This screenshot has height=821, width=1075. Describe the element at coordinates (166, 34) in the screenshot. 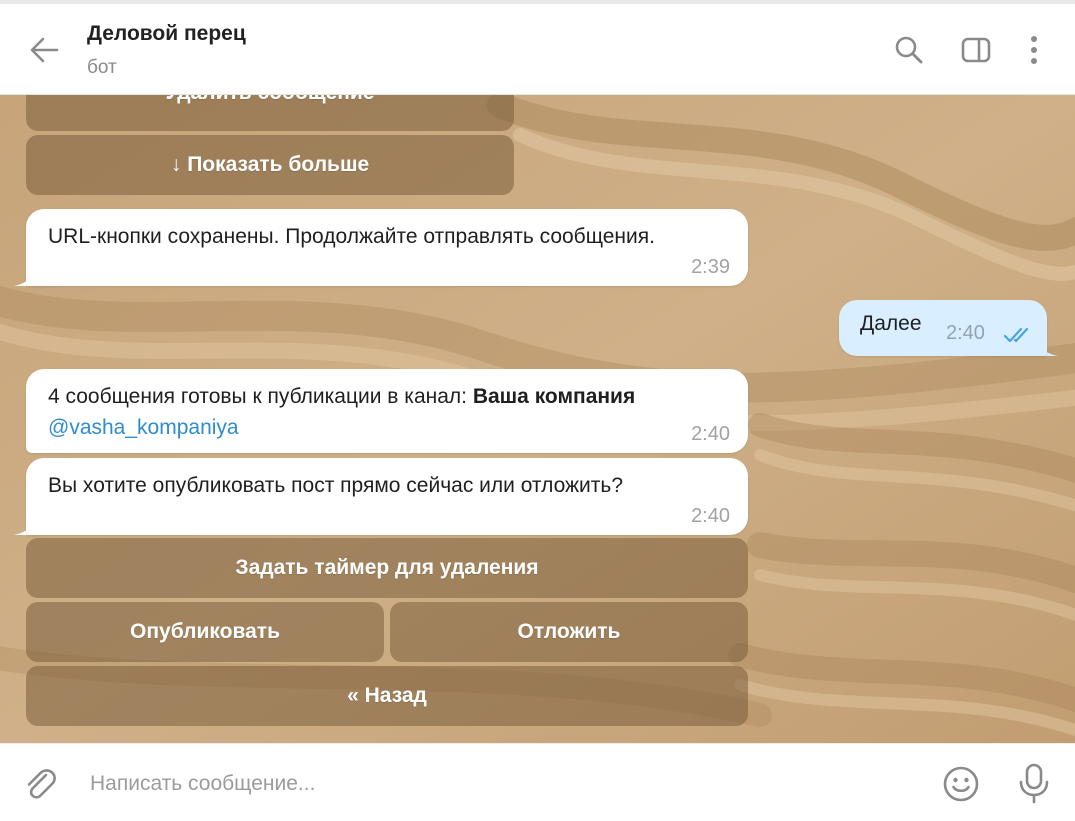

I see `chat-title: Деловой перец` at that location.